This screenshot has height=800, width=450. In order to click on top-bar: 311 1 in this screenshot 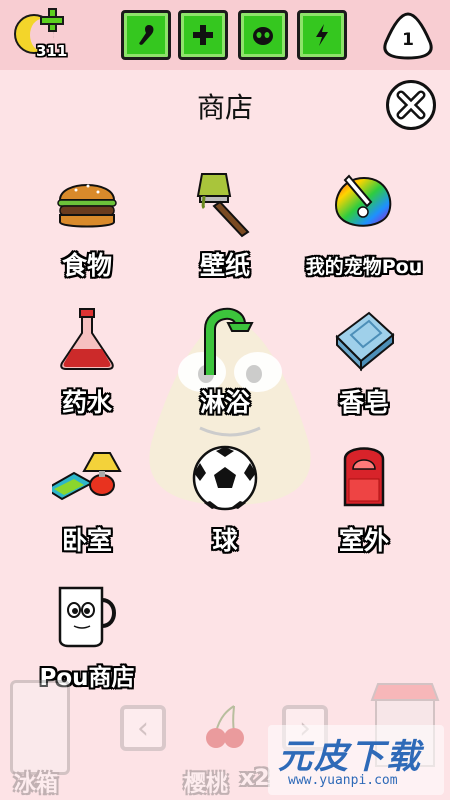, I will do `click(225, 35)`.